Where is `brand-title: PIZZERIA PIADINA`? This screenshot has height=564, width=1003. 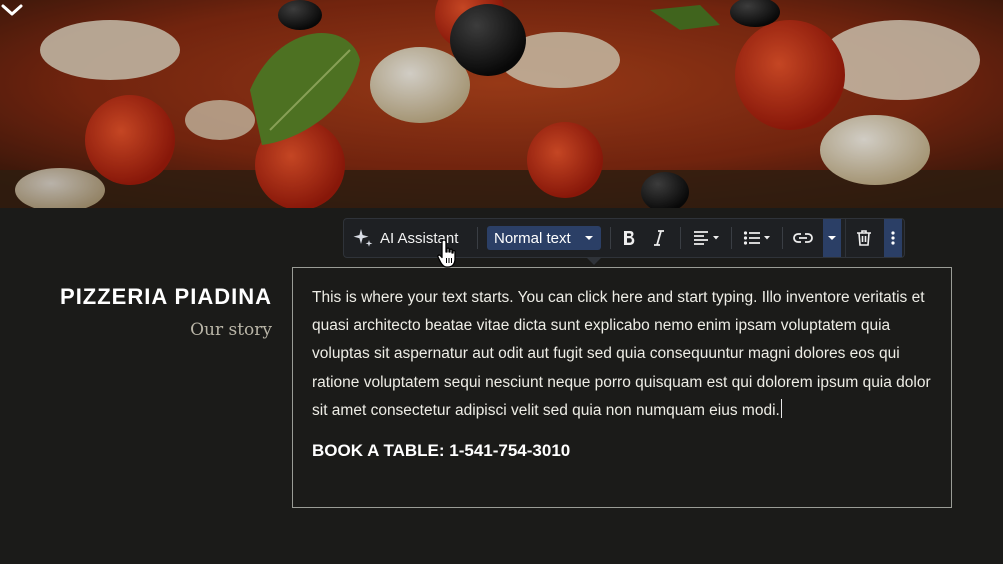 brand-title: PIZZERIA PIADINA is located at coordinates (166, 296).